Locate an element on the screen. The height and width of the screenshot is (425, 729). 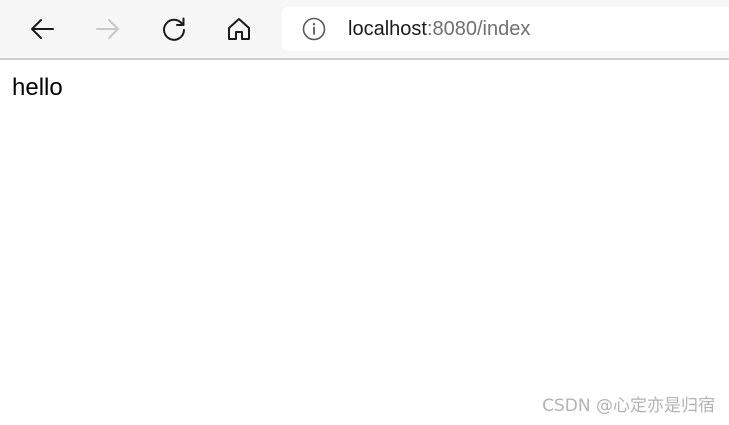
back-button is located at coordinates (42, 29).